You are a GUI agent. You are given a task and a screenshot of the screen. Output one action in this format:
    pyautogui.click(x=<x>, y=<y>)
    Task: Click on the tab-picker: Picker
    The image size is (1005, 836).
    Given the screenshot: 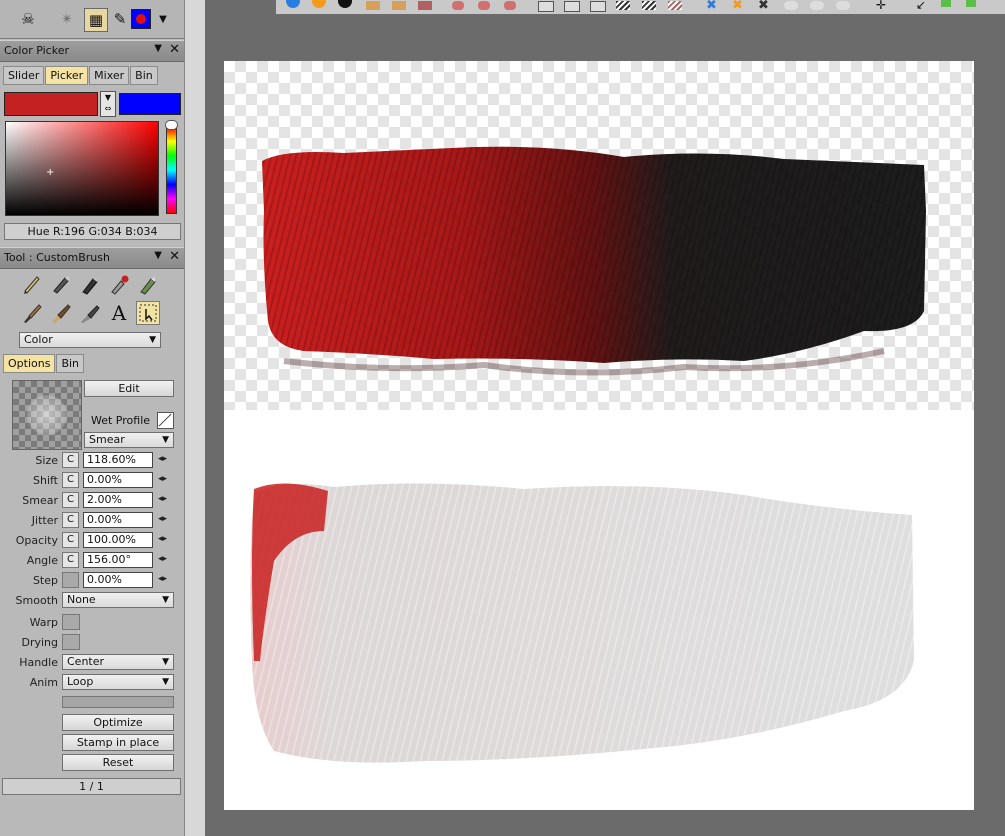 What is the action you would take?
    pyautogui.click(x=67, y=75)
    